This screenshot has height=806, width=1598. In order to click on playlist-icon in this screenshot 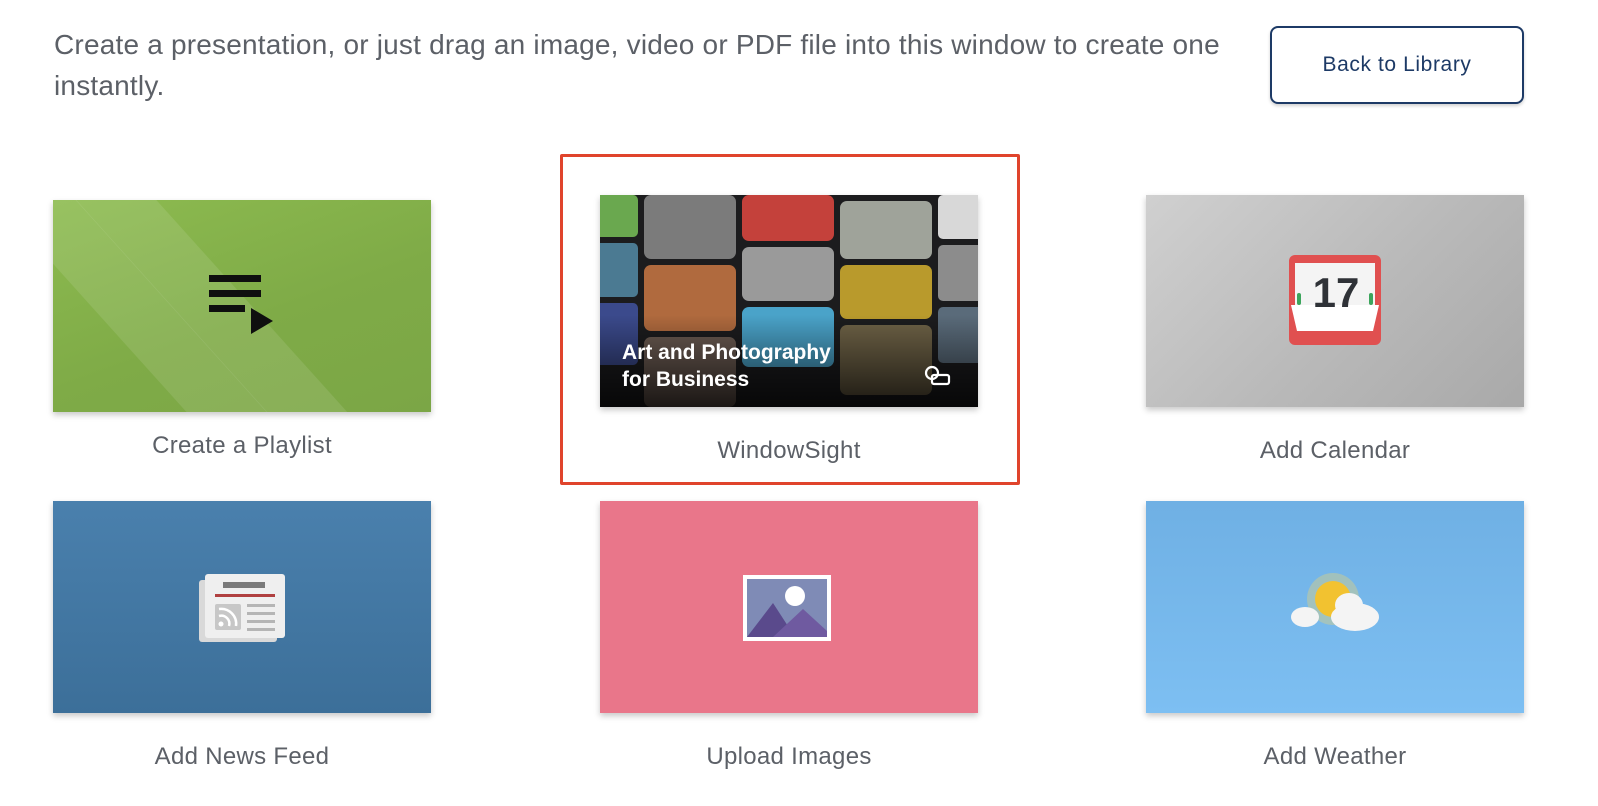, I will do `click(241, 304)`.